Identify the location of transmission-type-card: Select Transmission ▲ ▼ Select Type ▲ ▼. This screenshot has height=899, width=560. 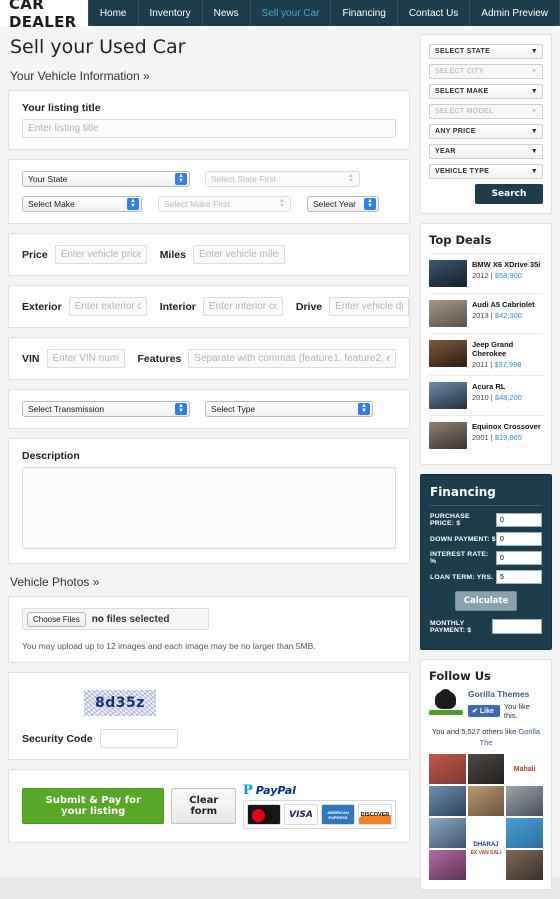
(209, 409).